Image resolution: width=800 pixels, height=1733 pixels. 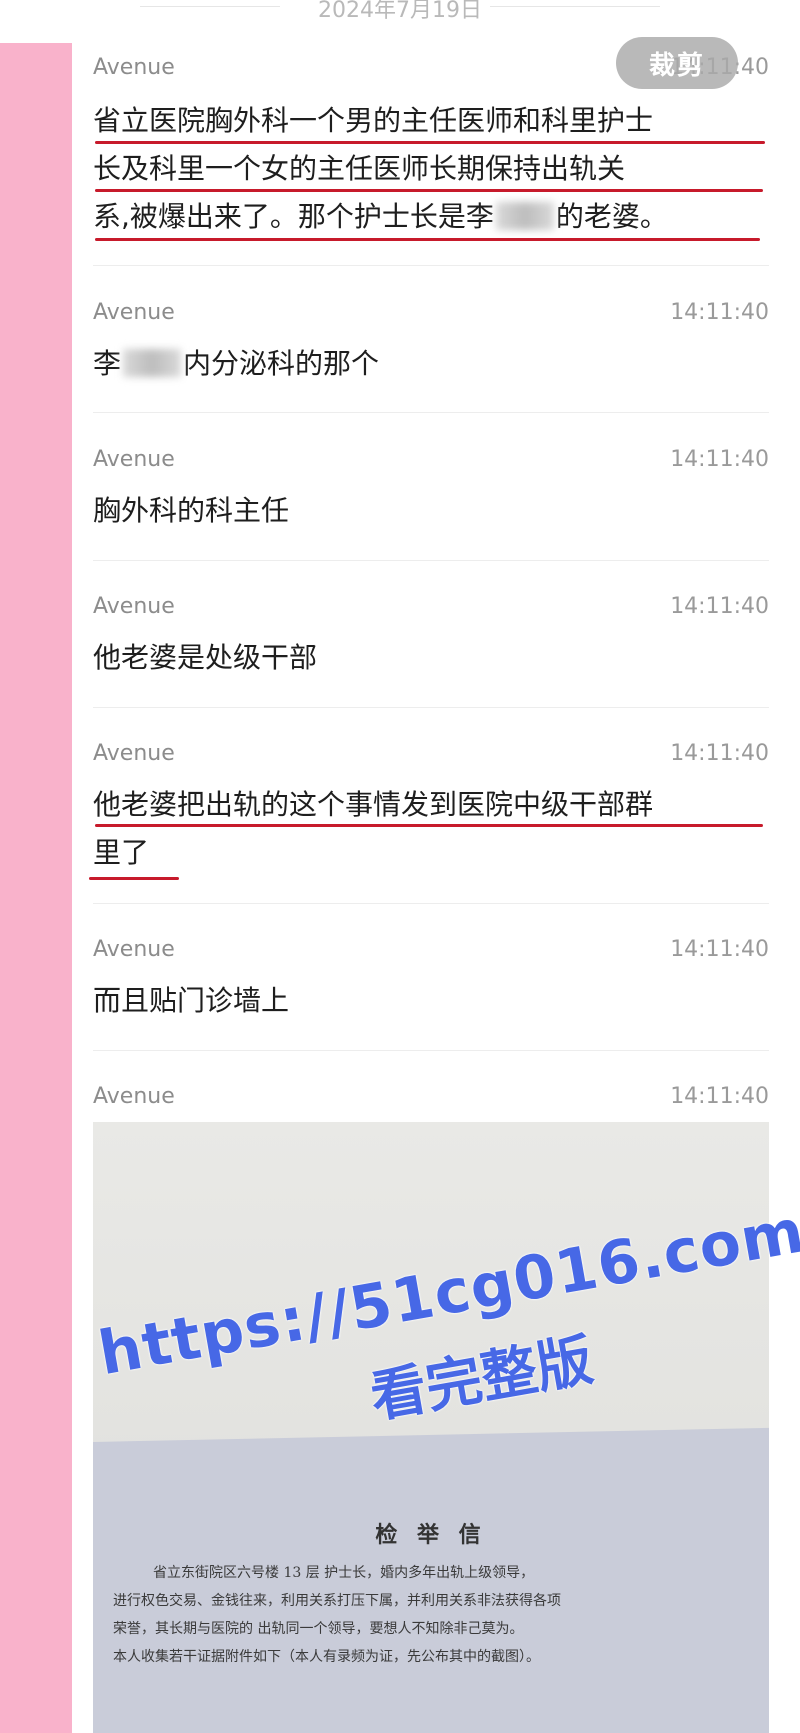 What do you see at coordinates (107, 363) in the screenshot?
I see `message-text-segment: 李` at bounding box center [107, 363].